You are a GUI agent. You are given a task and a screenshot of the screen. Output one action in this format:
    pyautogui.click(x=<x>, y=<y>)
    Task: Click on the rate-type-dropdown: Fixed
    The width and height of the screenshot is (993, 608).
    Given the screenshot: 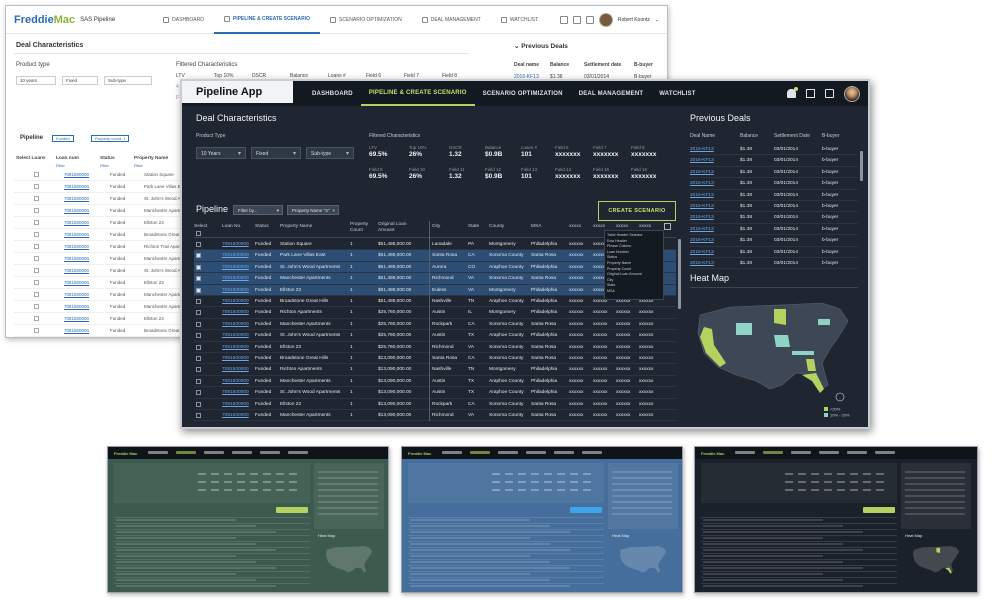 What is the action you would take?
    pyautogui.click(x=276, y=153)
    